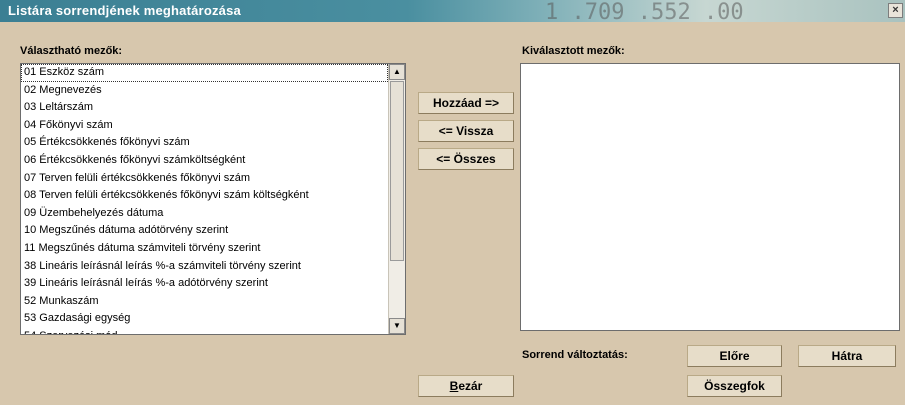 This screenshot has height=405, width=905. I want to click on list-item: 05 Értékcsökkenés főkönyvi szám, so click(204, 143).